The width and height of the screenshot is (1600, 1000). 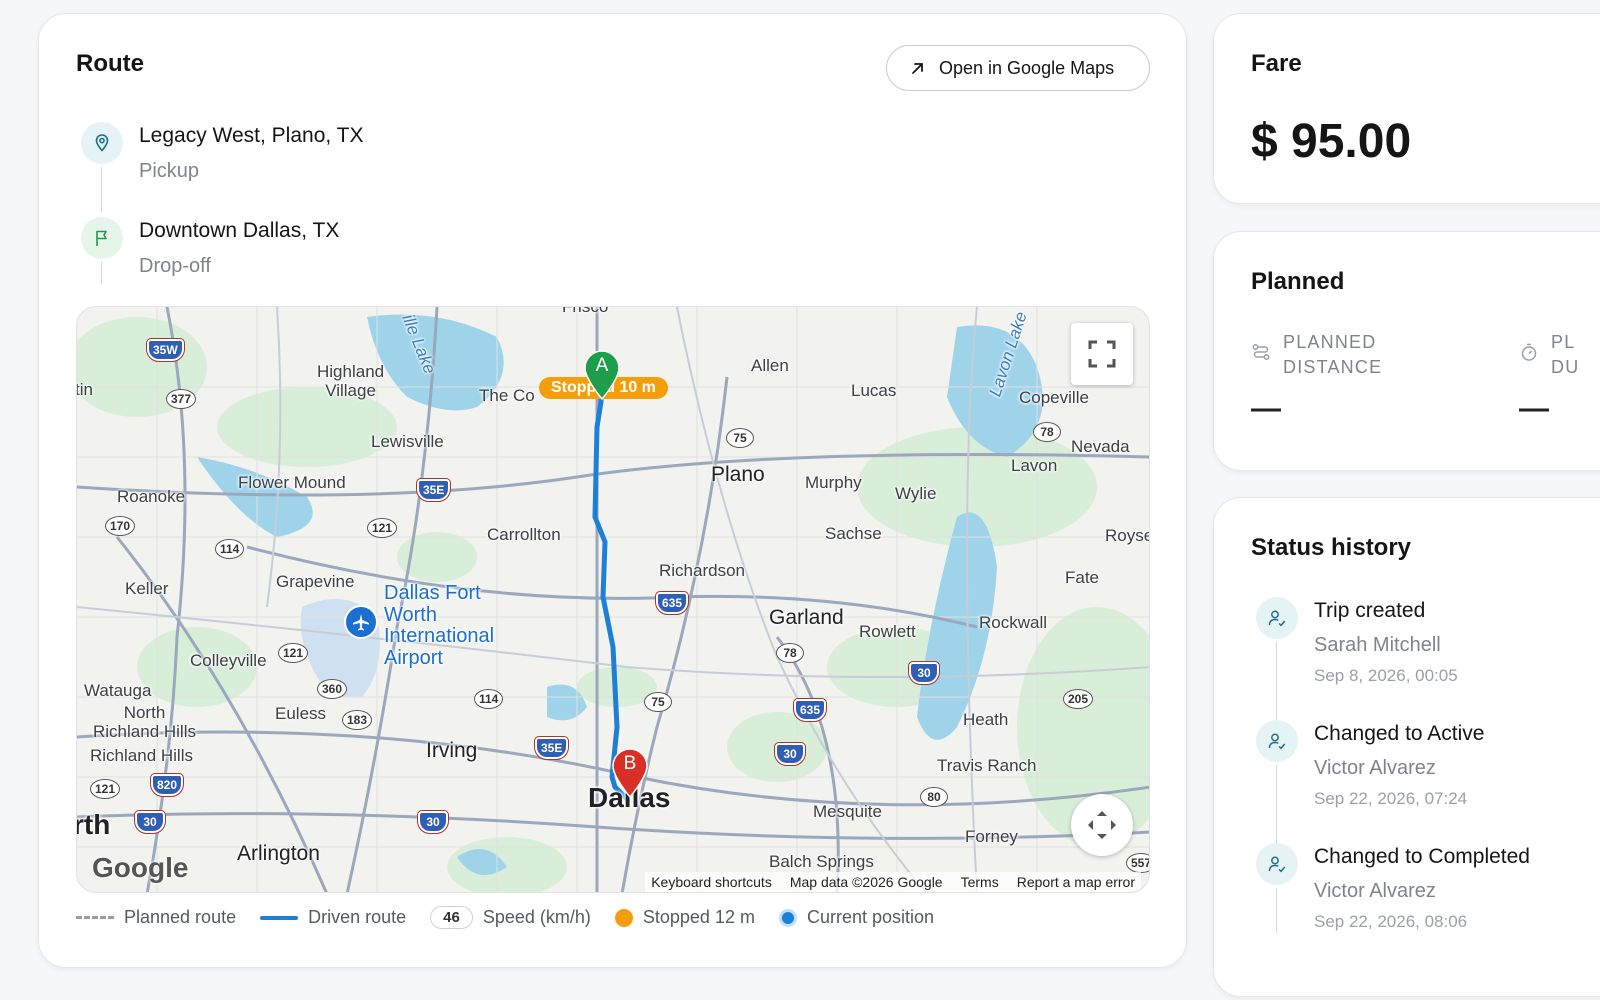 What do you see at coordinates (1331, 141) in the screenshot?
I see `fare-amount: $ 95.00` at bounding box center [1331, 141].